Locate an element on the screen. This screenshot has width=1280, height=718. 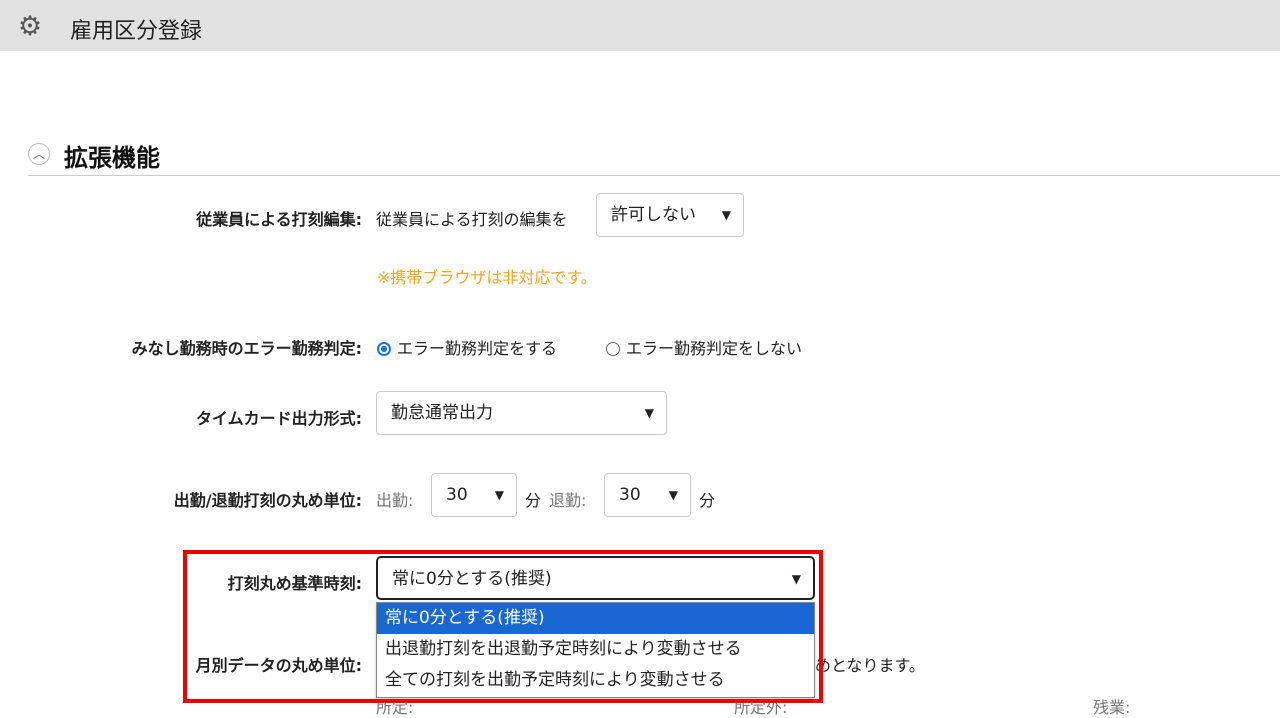
radio-error-judge-off: エラー勤務判定をしない is located at coordinates (704, 347).